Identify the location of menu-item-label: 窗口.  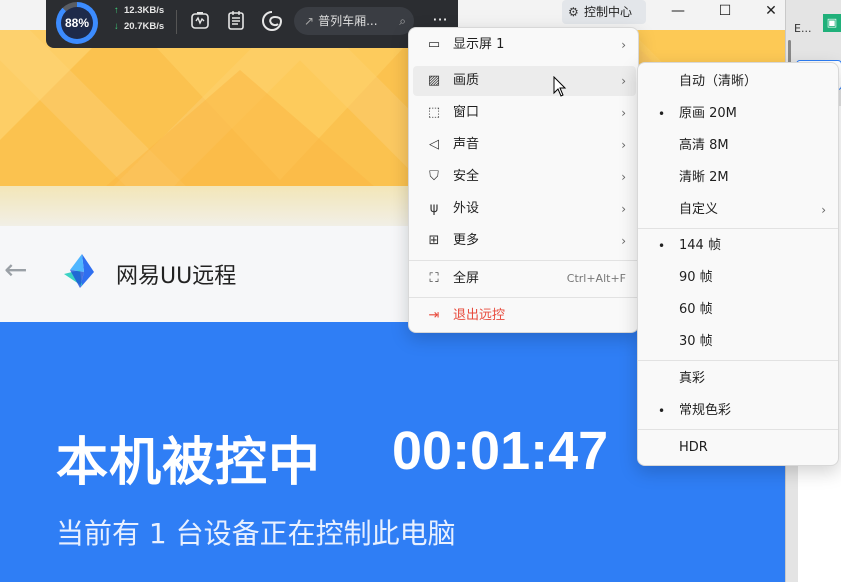
(466, 112).